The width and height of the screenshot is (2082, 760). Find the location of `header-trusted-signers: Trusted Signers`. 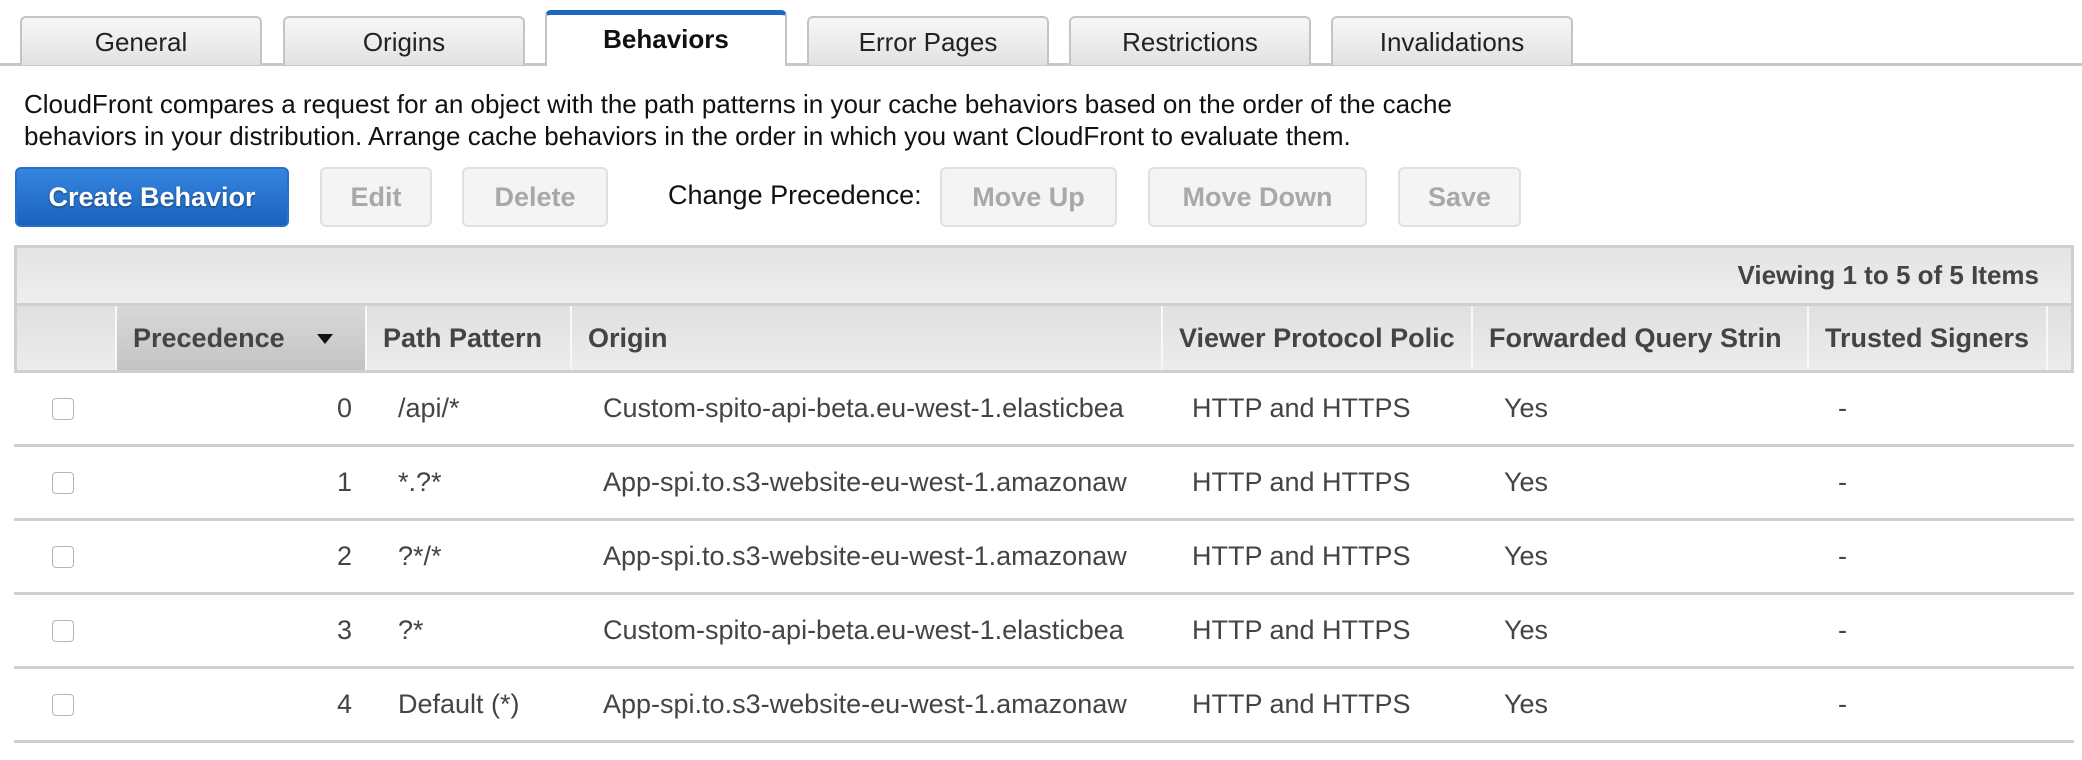

header-trusted-signers: Trusted Signers is located at coordinates (1928, 338).